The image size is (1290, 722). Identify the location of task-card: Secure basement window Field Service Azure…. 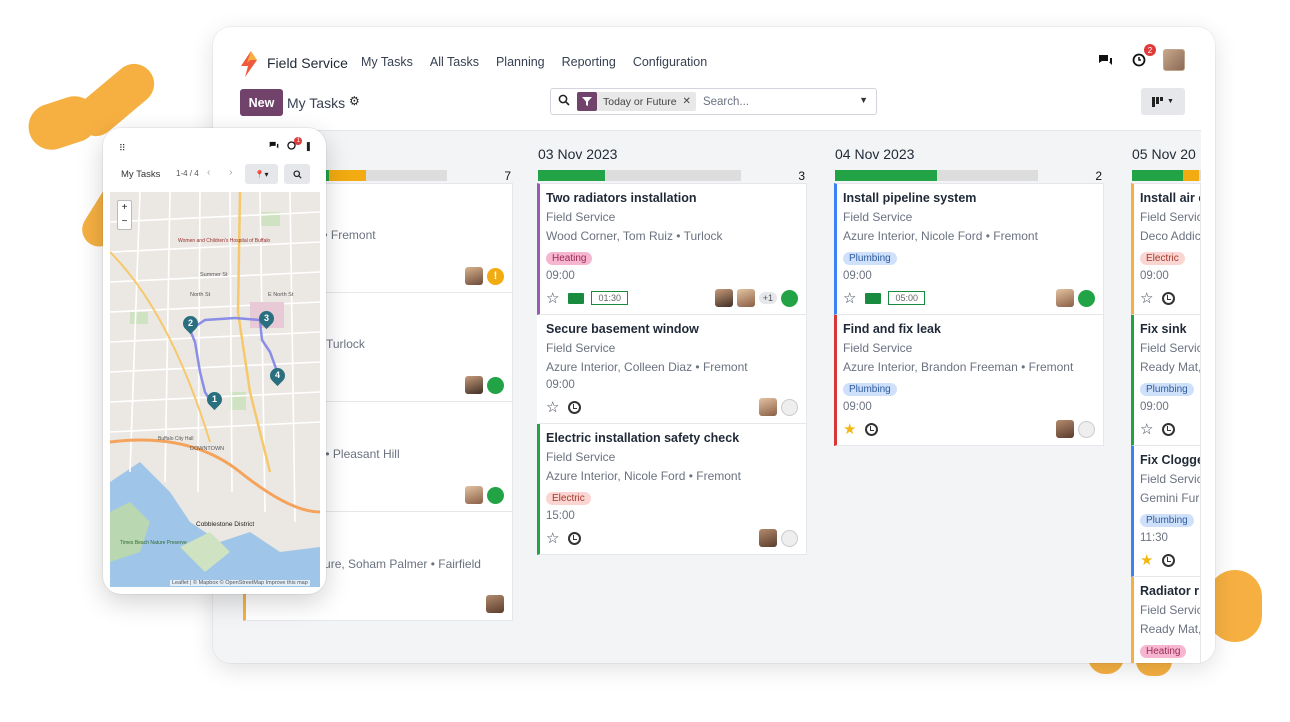
(672, 369).